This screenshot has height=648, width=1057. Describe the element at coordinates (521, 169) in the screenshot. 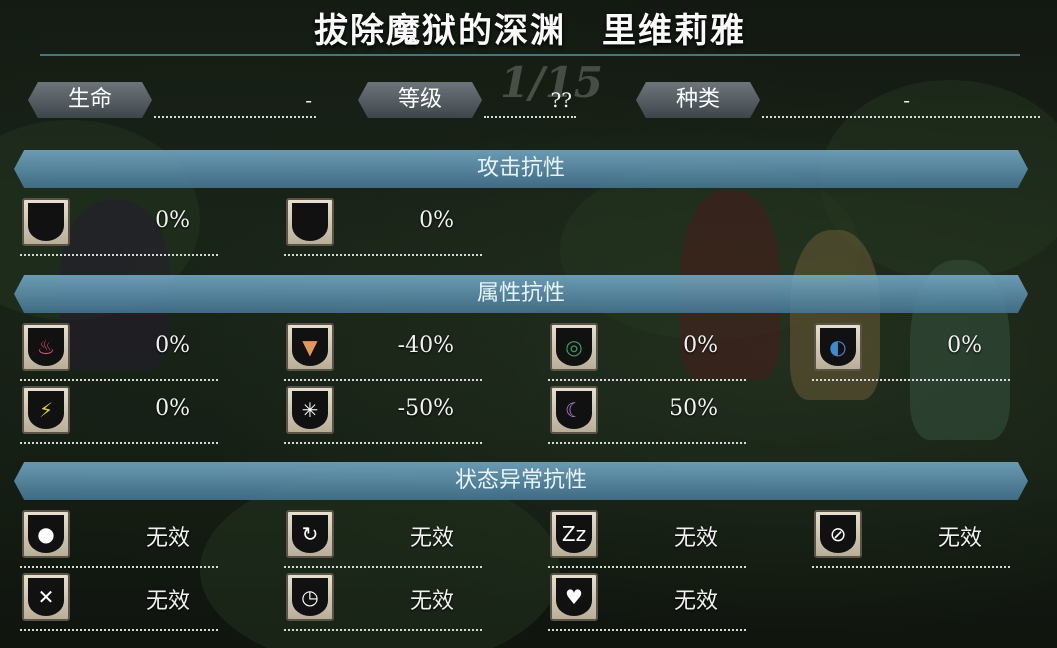

I see `section-attack-resistance: 攻击抗性` at that location.